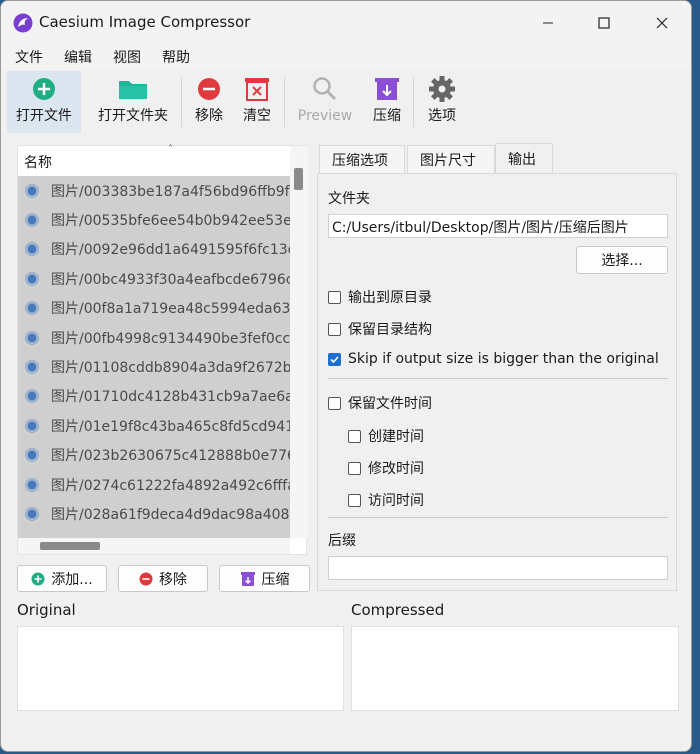 This screenshot has width=700, height=754. Describe the element at coordinates (170, 426) in the screenshot. I see `file-name: 图片/01e19f8c43ba465c8fd5cd941` at that location.